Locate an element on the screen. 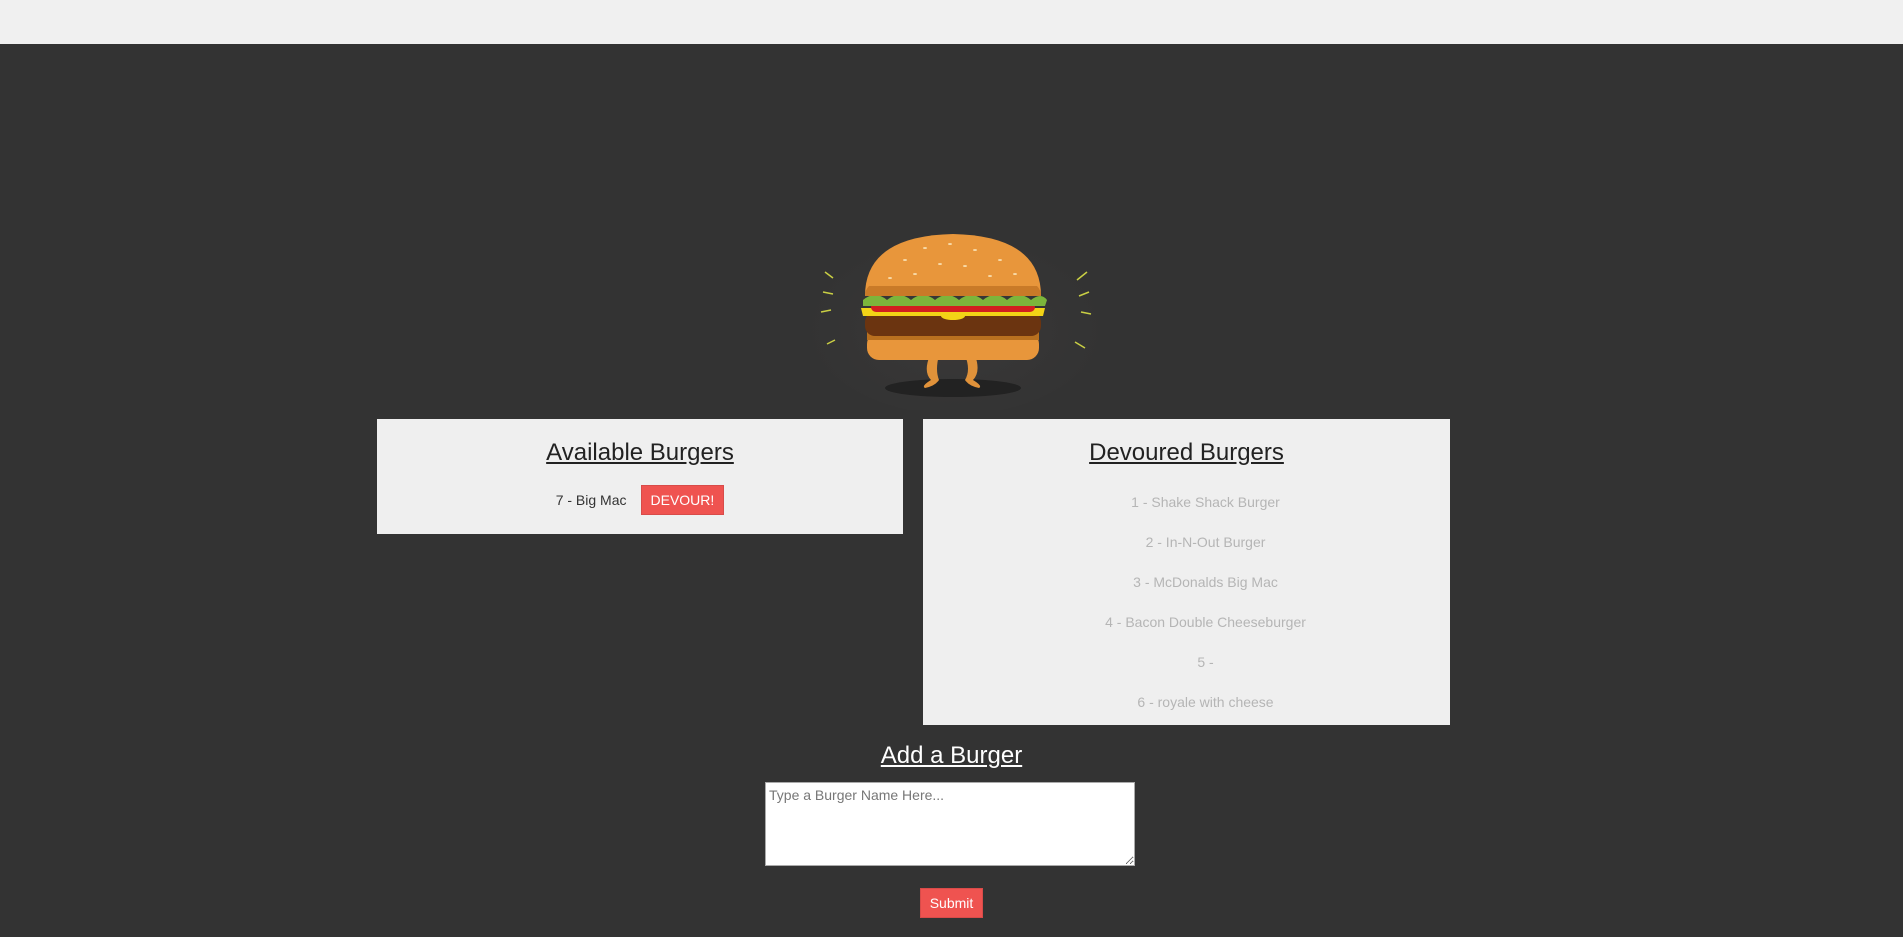  devoured-burgers-title: Devoured Burgers is located at coordinates (1186, 452).